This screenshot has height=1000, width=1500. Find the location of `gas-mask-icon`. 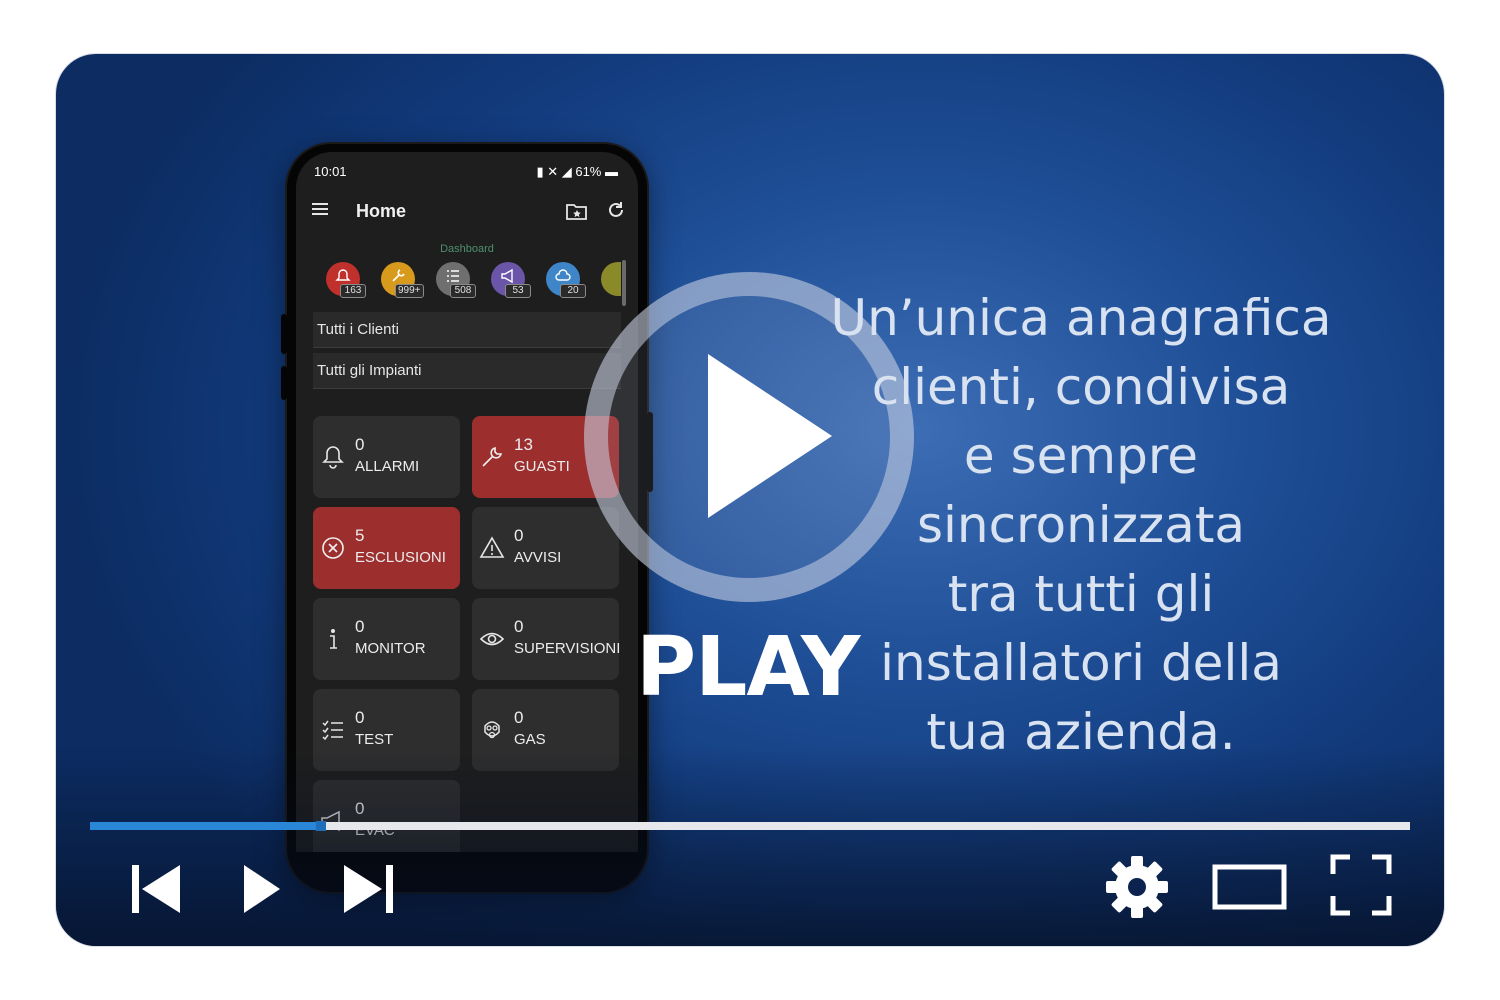

gas-mask-icon is located at coordinates (492, 730).